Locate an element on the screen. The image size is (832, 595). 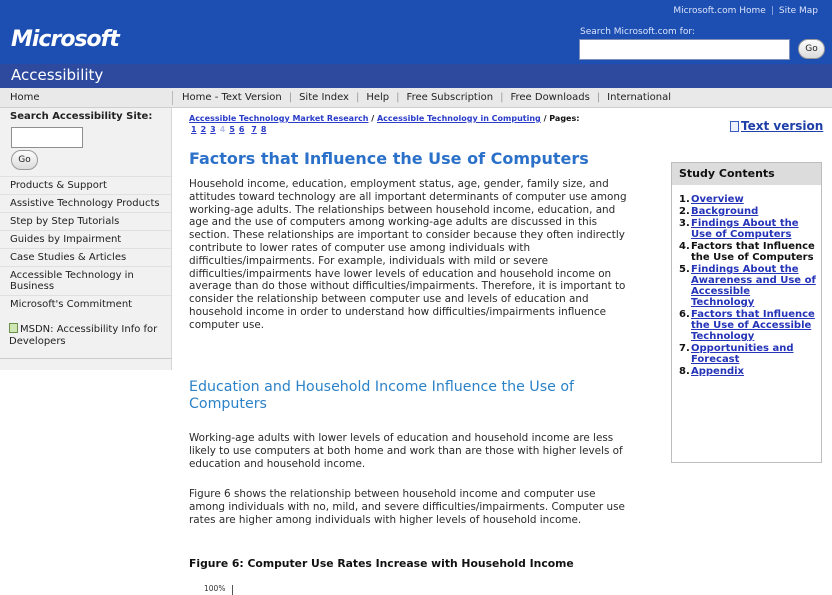
sidebar-item-guides: Guides by Impairment is located at coordinates (85, 239).